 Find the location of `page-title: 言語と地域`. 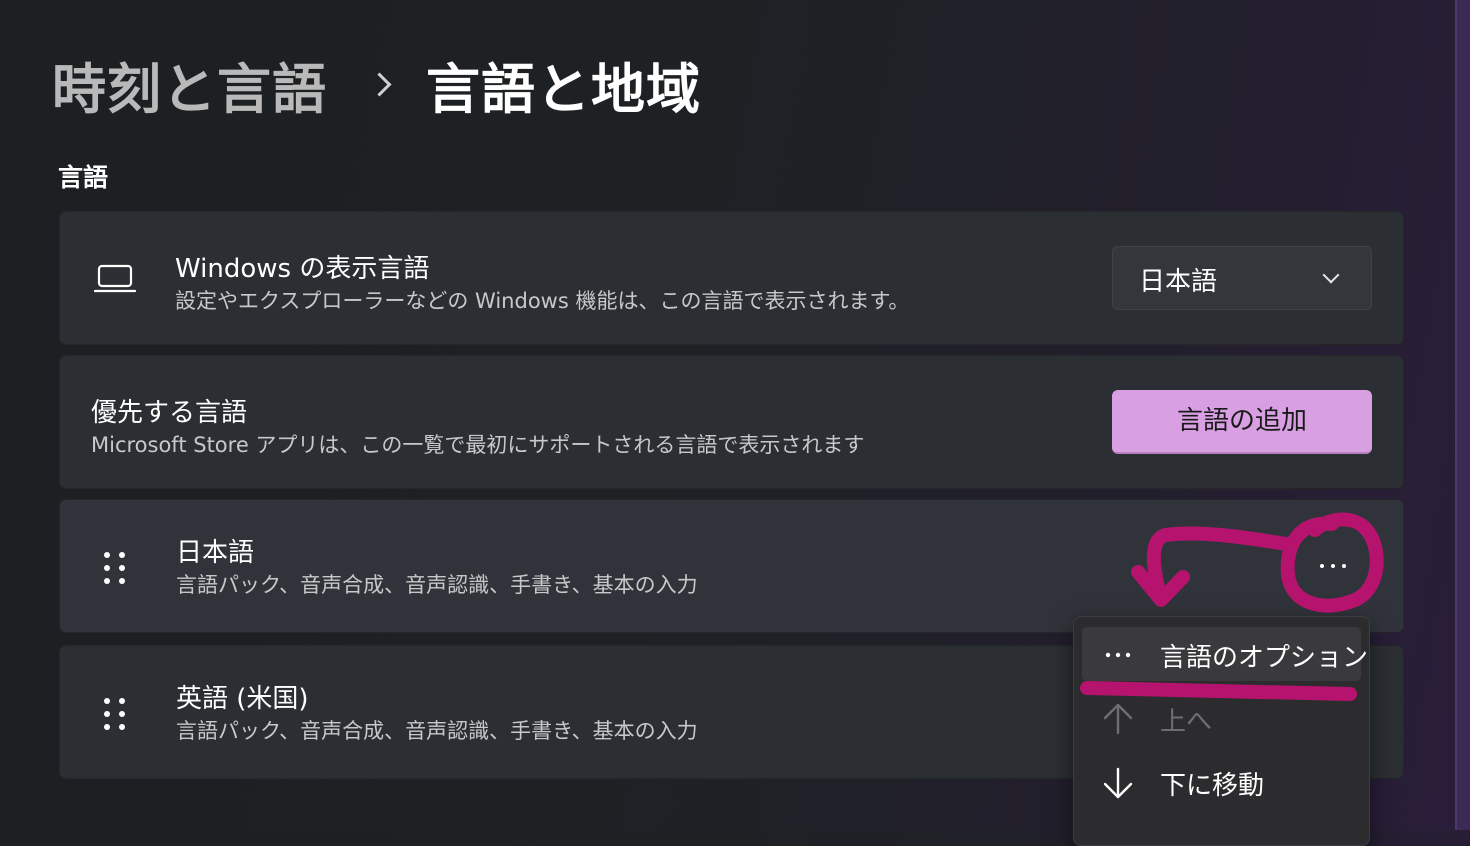

page-title: 言語と地域 is located at coordinates (563, 89).